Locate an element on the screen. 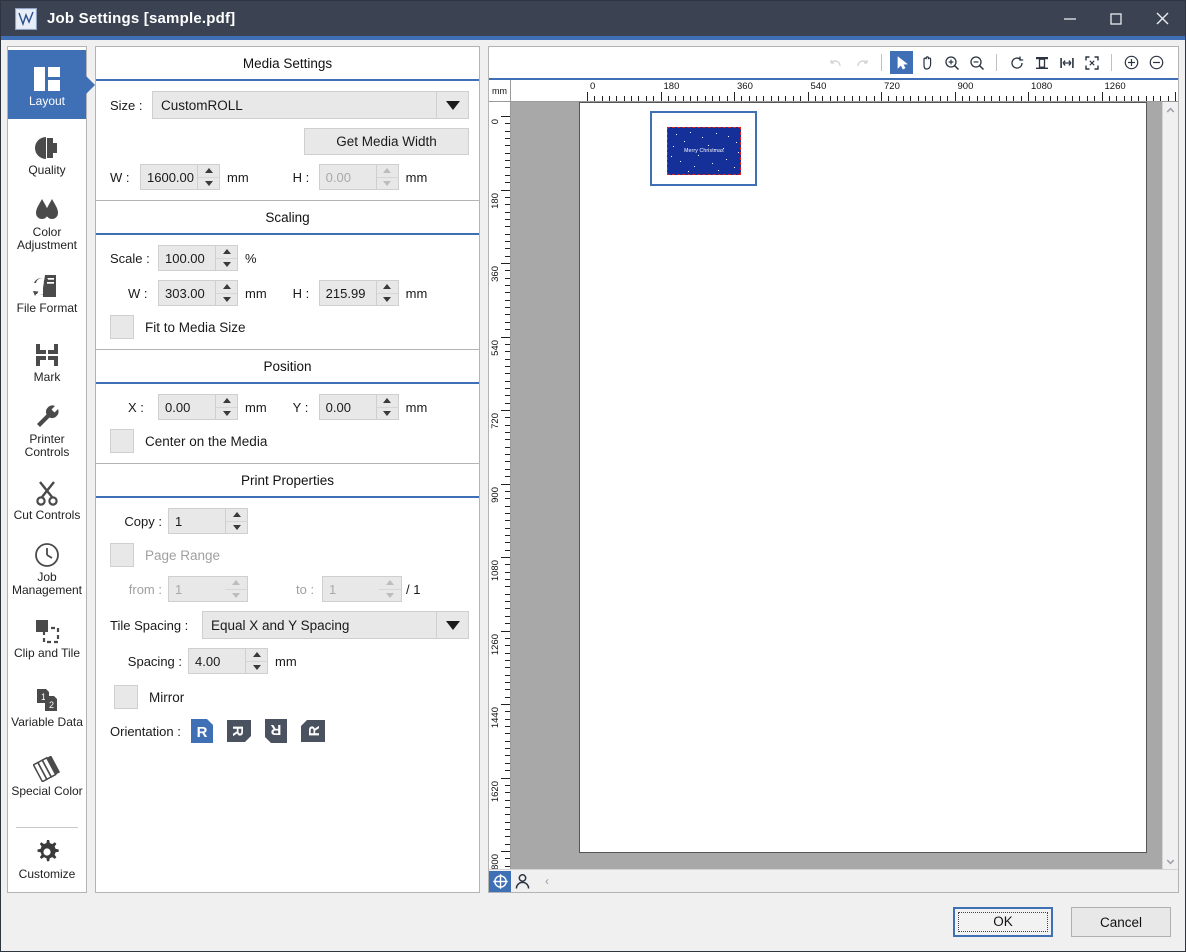 The width and height of the screenshot is (1186, 952). copy-stepper is located at coordinates (236, 521).